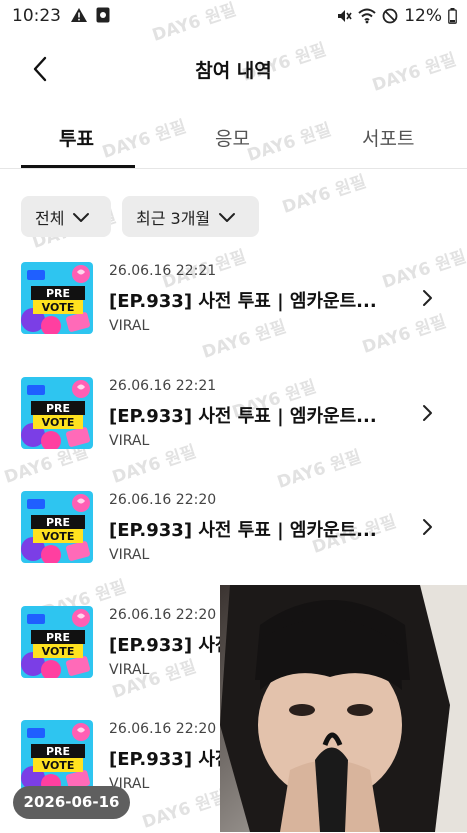 This screenshot has height=833, width=467. I want to click on tab-bar: 투표 응모 서포트, so click(233, 139).